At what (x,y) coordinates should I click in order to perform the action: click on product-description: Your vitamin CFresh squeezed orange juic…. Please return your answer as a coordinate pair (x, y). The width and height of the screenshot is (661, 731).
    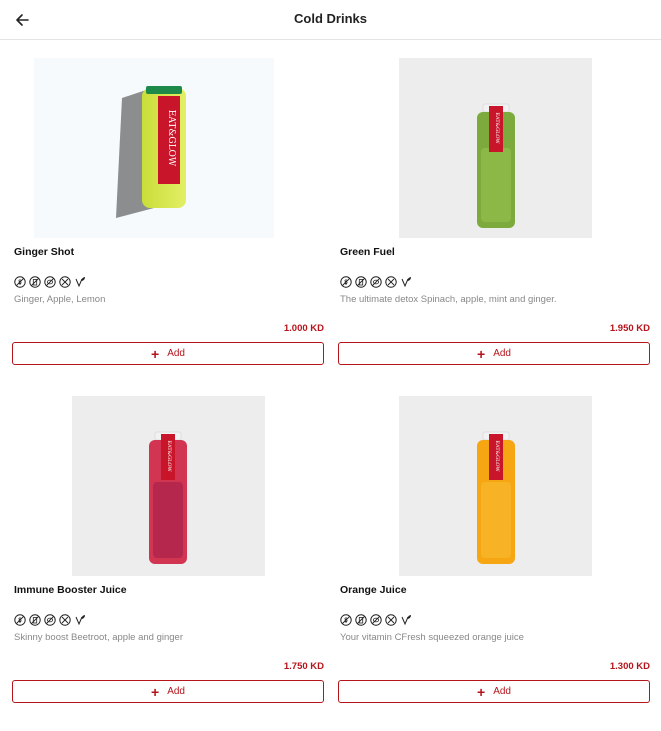
    Looking at the image, I should click on (432, 637).